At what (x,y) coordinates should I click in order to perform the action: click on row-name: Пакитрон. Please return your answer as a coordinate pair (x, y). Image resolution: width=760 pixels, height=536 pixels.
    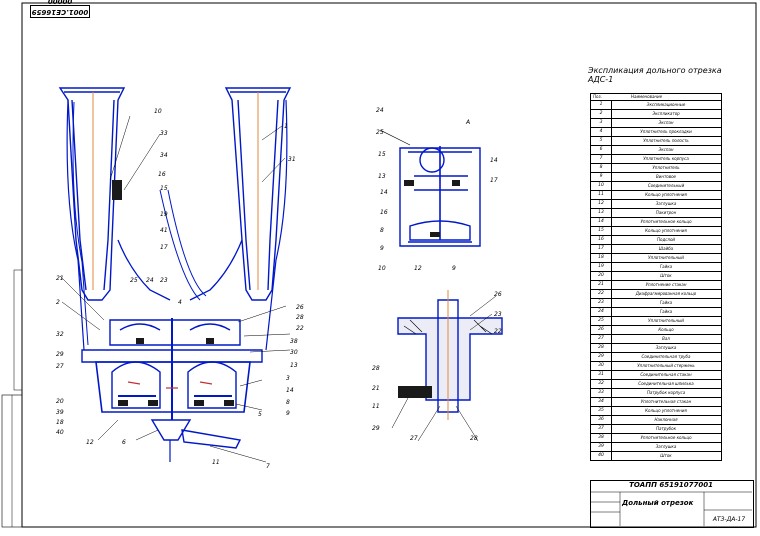
    Looking at the image, I should click on (666, 212).